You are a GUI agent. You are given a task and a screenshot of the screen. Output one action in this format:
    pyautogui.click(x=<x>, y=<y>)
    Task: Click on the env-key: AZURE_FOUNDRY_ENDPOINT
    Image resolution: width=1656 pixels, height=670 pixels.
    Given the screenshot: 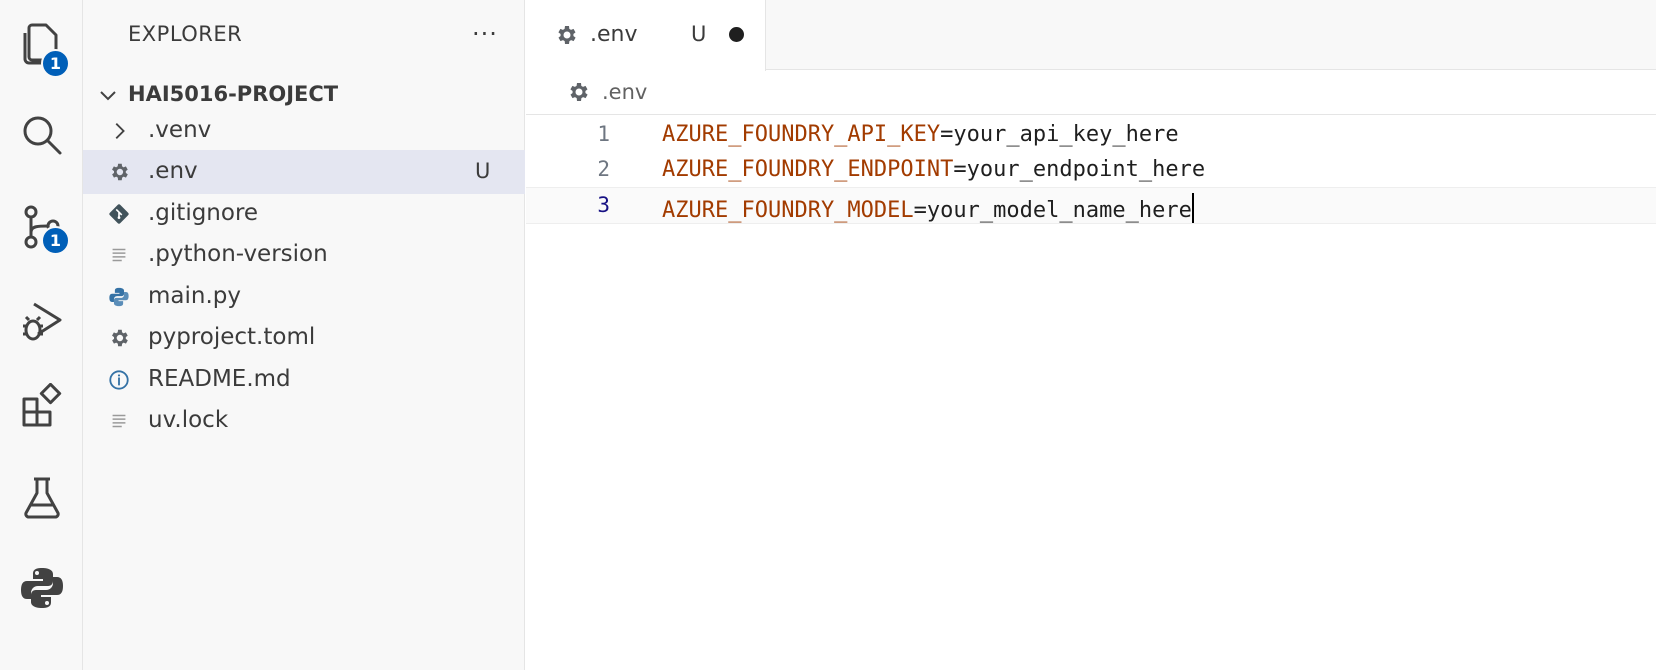 What is the action you would take?
    pyautogui.click(x=808, y=169)
    